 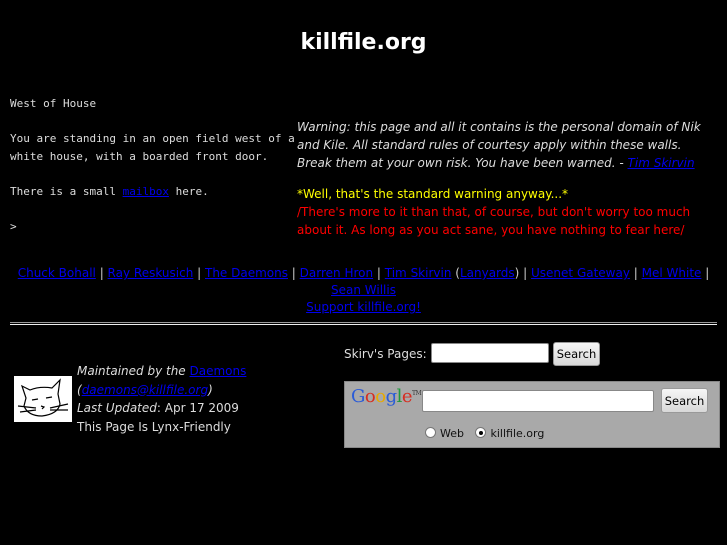 What do you see at coordinates (363, 323) in the screenshot?
I see `divider` at bounding box center [363, 323].